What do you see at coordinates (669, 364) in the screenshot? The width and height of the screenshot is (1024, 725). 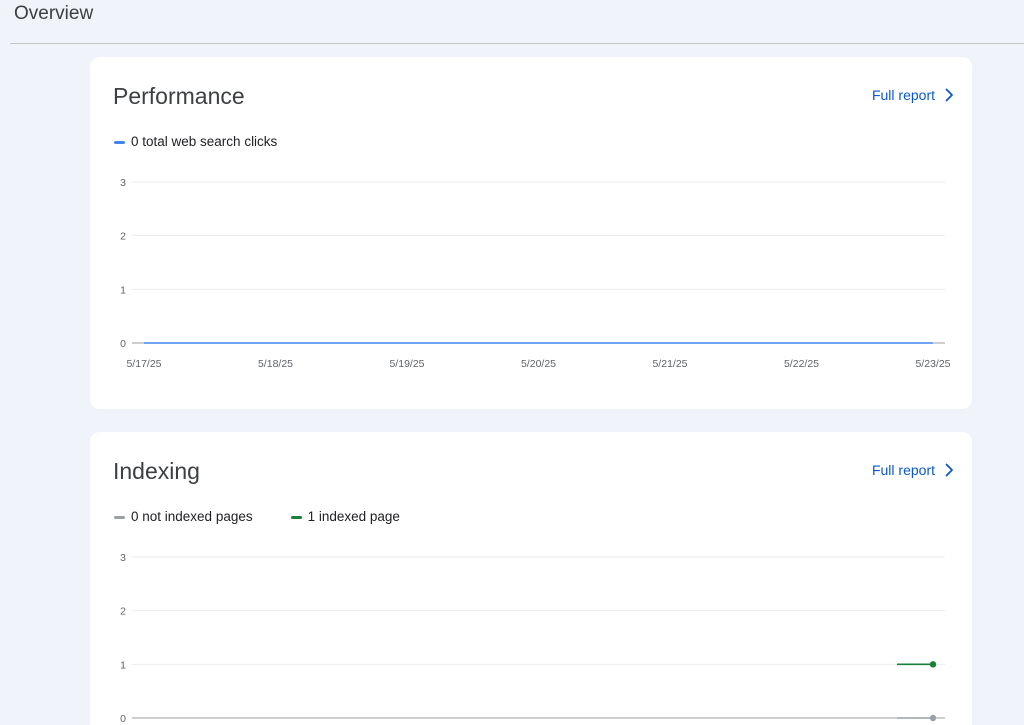 I see `x-tick-label: 5/21/25` at bounding box center [669, 364].